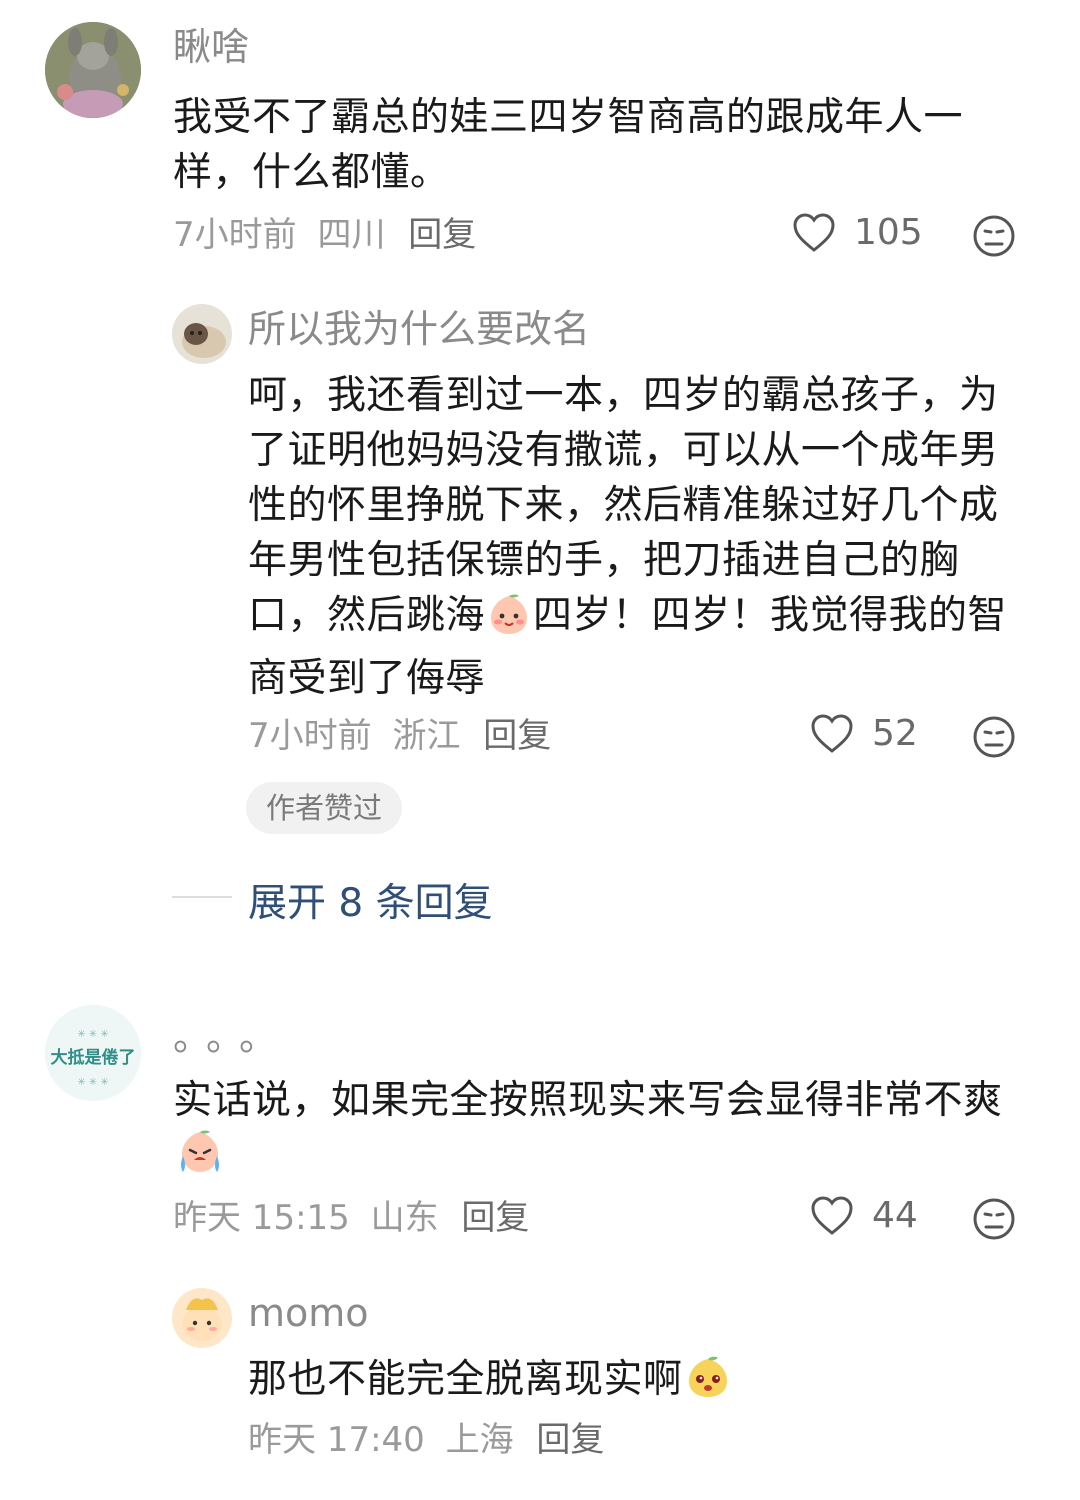 The width and height of the screenshot is (1080, 1500). I want to click on comment-meta: 7小时前 浙江 回复, so click(399, 736).